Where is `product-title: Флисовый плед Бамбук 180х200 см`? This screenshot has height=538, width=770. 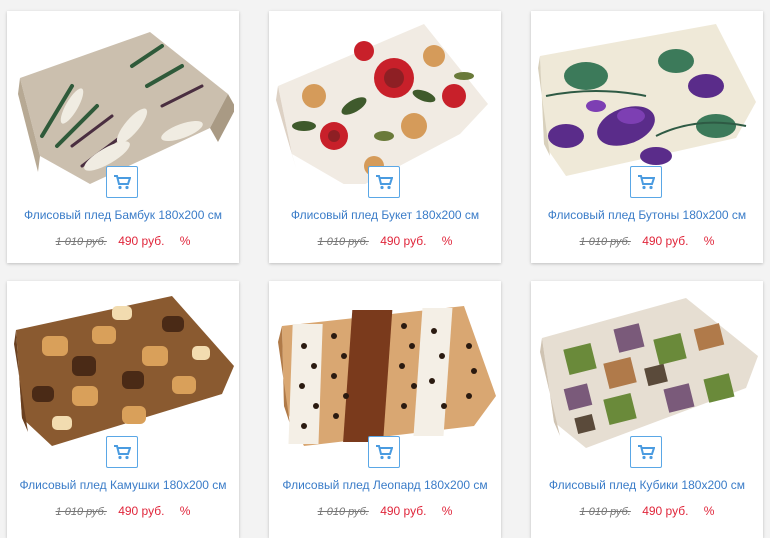 product-title: Флисовый плед Бамбук 180х200 см is located at coordinates (123, 215).